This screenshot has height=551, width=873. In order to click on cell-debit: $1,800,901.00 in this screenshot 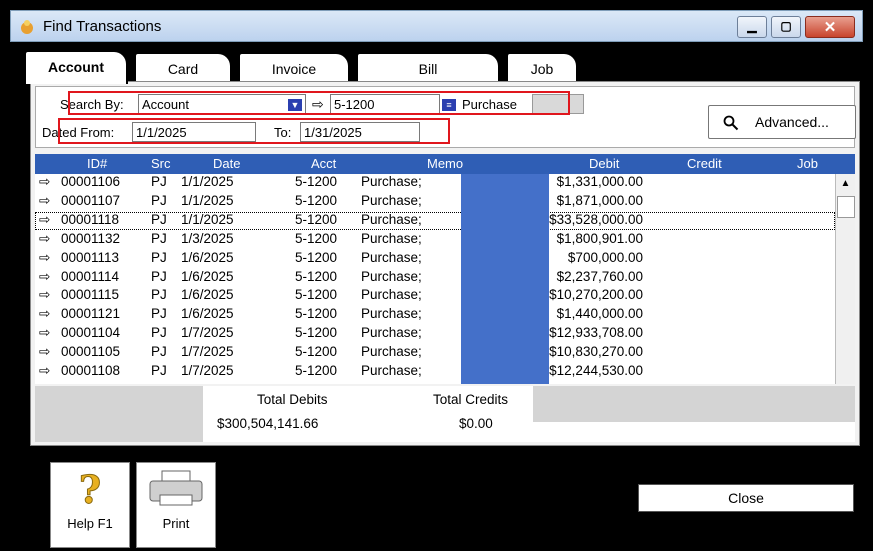, I will do `click(599, 238)`.